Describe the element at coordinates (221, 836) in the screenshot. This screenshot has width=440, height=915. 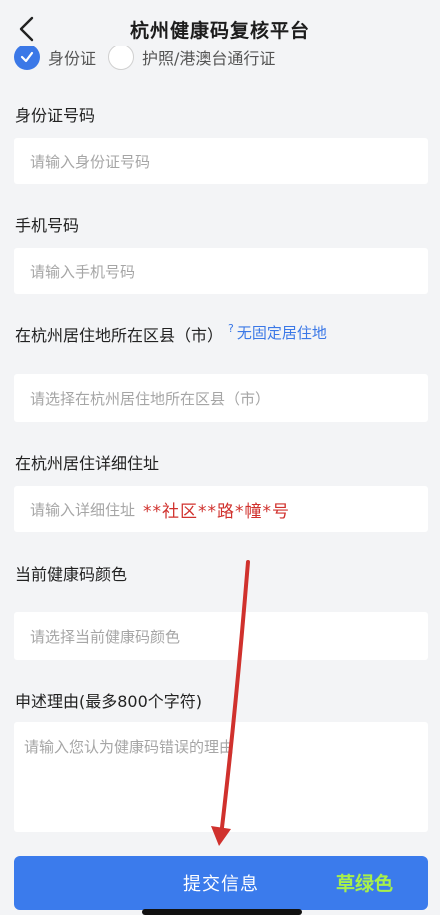
I see `arrow-head` at that location.